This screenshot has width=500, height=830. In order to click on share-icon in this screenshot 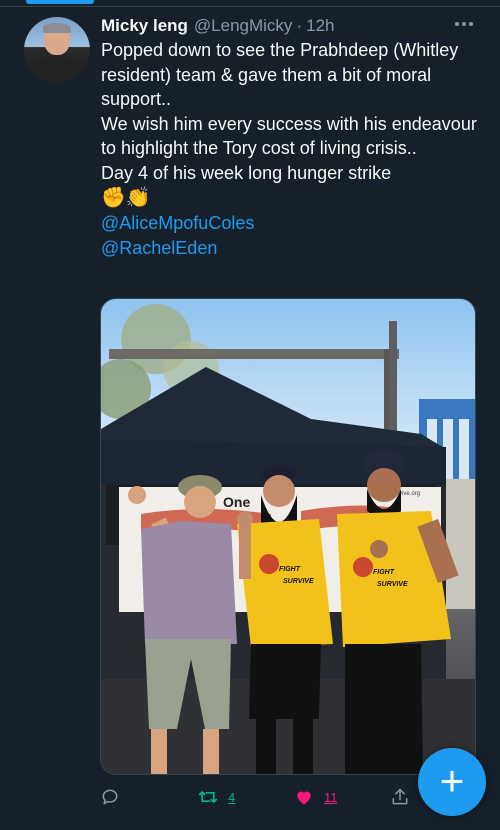, I will do `click(400, 796)`.